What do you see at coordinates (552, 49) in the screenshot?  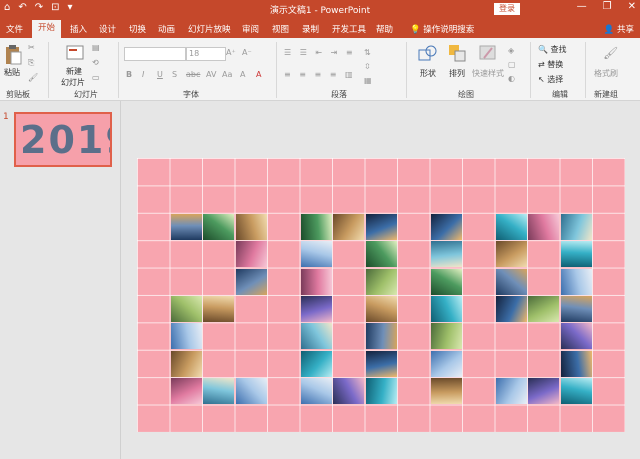 I see `find-button: 🔍 查找` at bounding box center [552, 49].